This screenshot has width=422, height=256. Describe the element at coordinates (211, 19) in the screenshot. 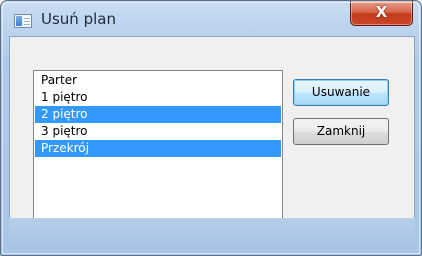

I see `title-bar: Usuń plan X` at that location.